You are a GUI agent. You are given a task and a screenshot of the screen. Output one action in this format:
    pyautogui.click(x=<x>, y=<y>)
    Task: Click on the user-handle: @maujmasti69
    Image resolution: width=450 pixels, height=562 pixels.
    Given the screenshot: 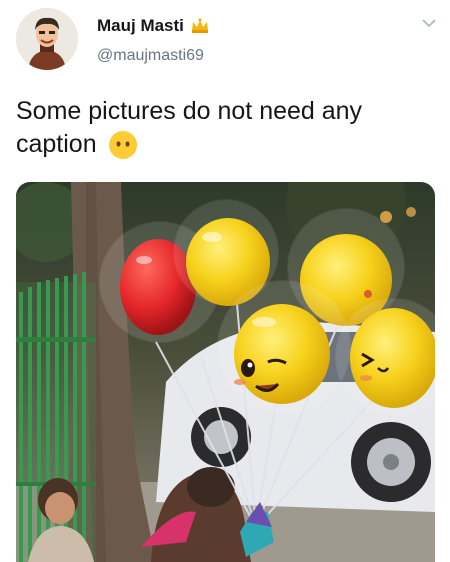 What is the action you would take?
    pyautogui.click(x=150, y=56)
    